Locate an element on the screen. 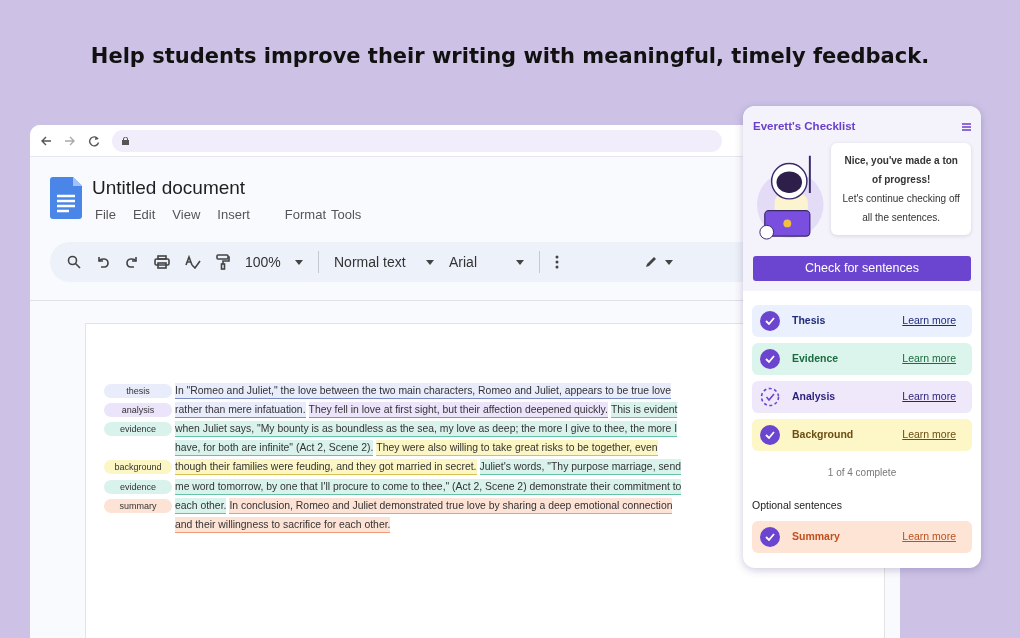 Image resolution: width=1020 pixels, height=638 pixels. highlighted-sentence: Juliet's words, "Thy purpose marriage, send is located at coordinates (580, 467).